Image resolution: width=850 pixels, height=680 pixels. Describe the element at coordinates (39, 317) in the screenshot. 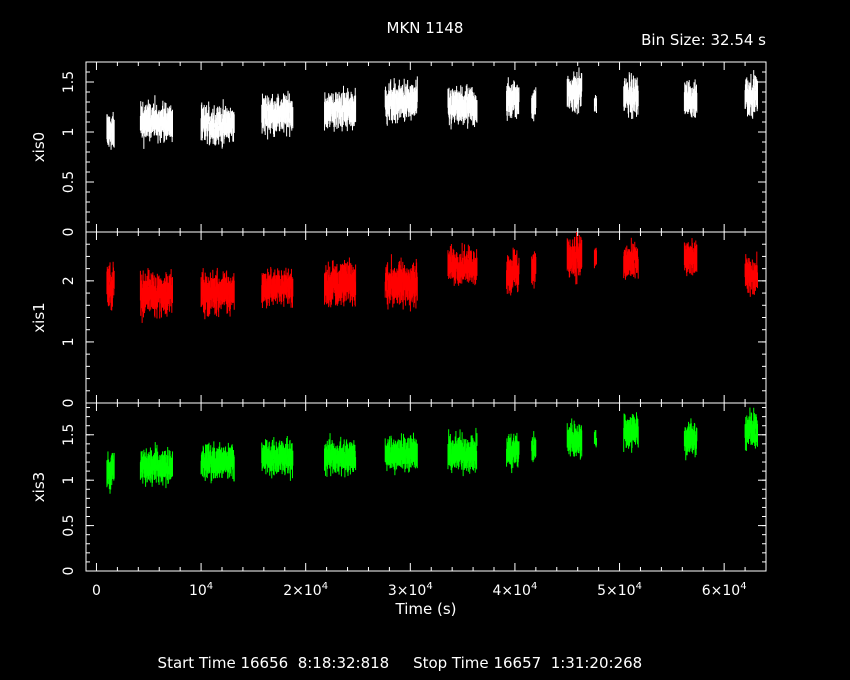

I see `xis1-axis-label: xis1` at that location.